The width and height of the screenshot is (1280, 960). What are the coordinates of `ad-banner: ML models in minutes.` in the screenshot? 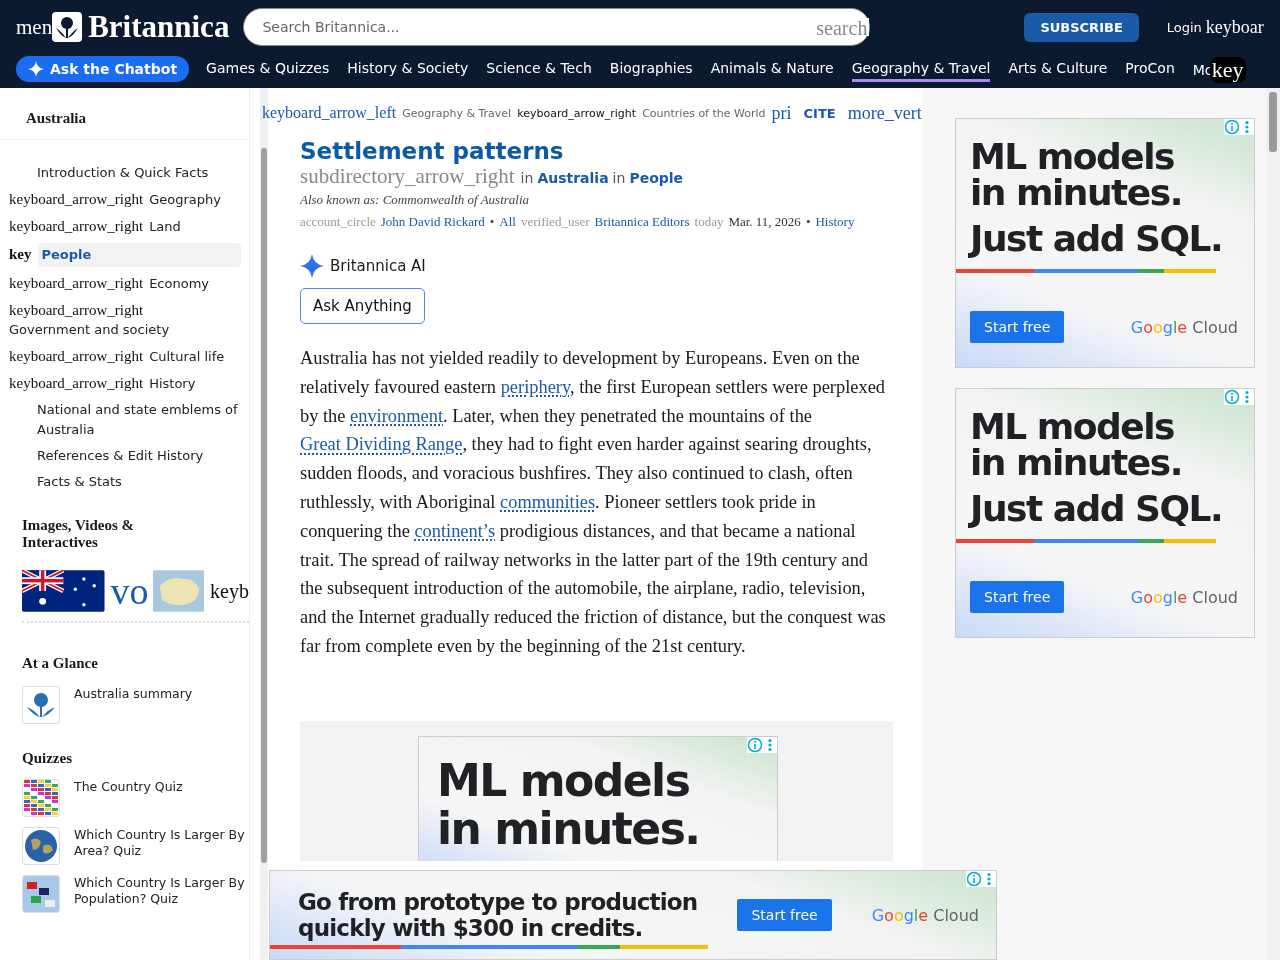 It's located at (598, 798).